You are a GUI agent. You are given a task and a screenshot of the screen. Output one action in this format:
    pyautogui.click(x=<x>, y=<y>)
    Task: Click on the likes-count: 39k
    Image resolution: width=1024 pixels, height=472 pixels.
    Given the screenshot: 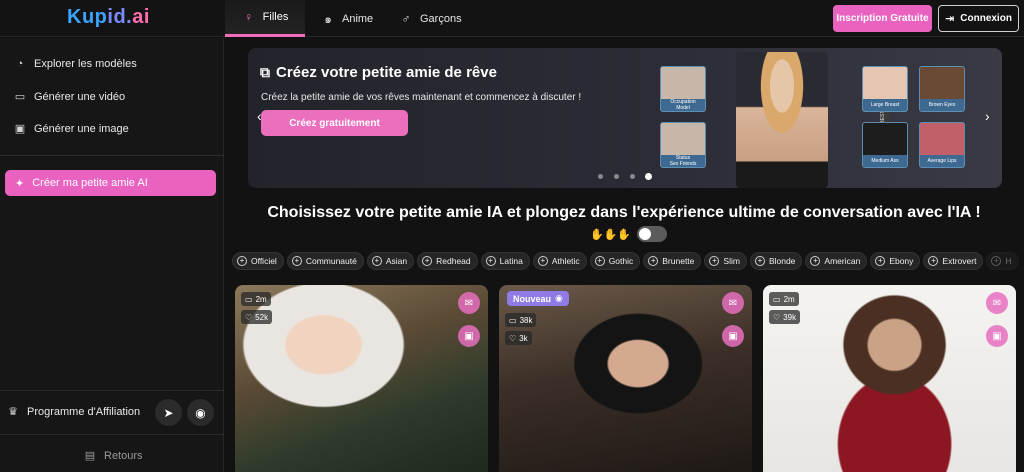 What is the action you would take?
    pyautogui.click(x=790, y=317)
    